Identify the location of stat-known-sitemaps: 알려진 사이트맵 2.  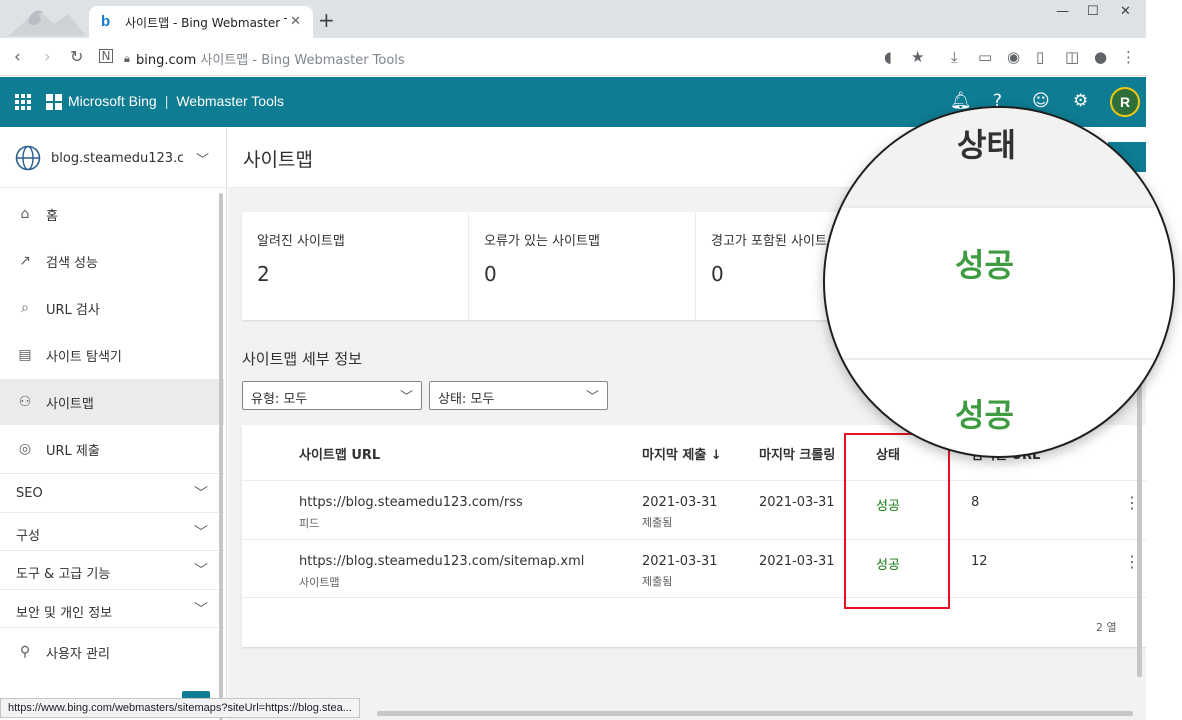
(355, 266).